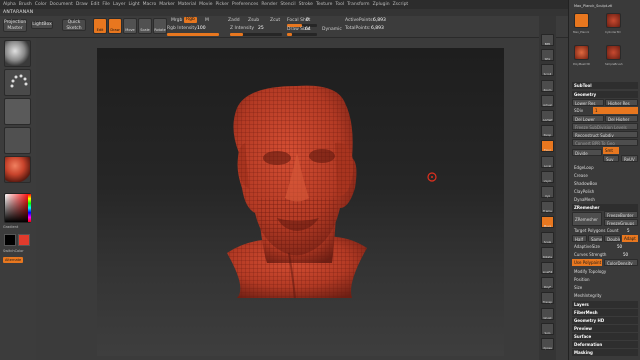 The height and width of the screenshot is (360, 640). What do you see at coordinates (629, 158) in the screenshot?
I see `reuv-toggle: ReUV` at bounding box center [629, 158].